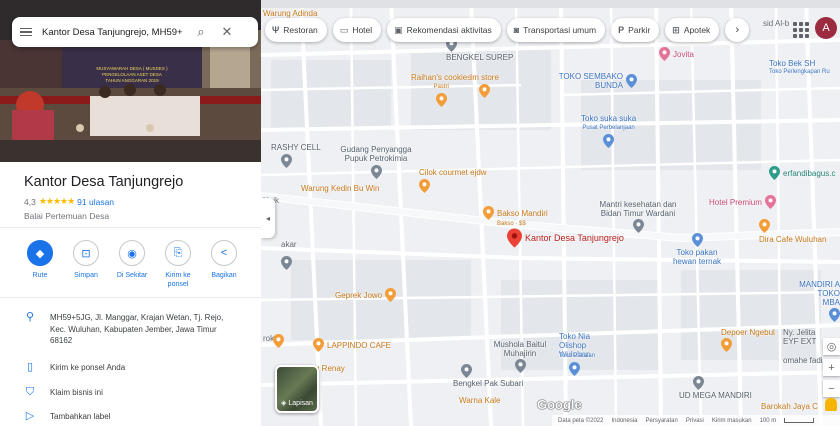 This screenshot has width=840, height=426. I want to click on send-to-phone-button: ⎘ Kirim ke ponsel, so click(178, 264).